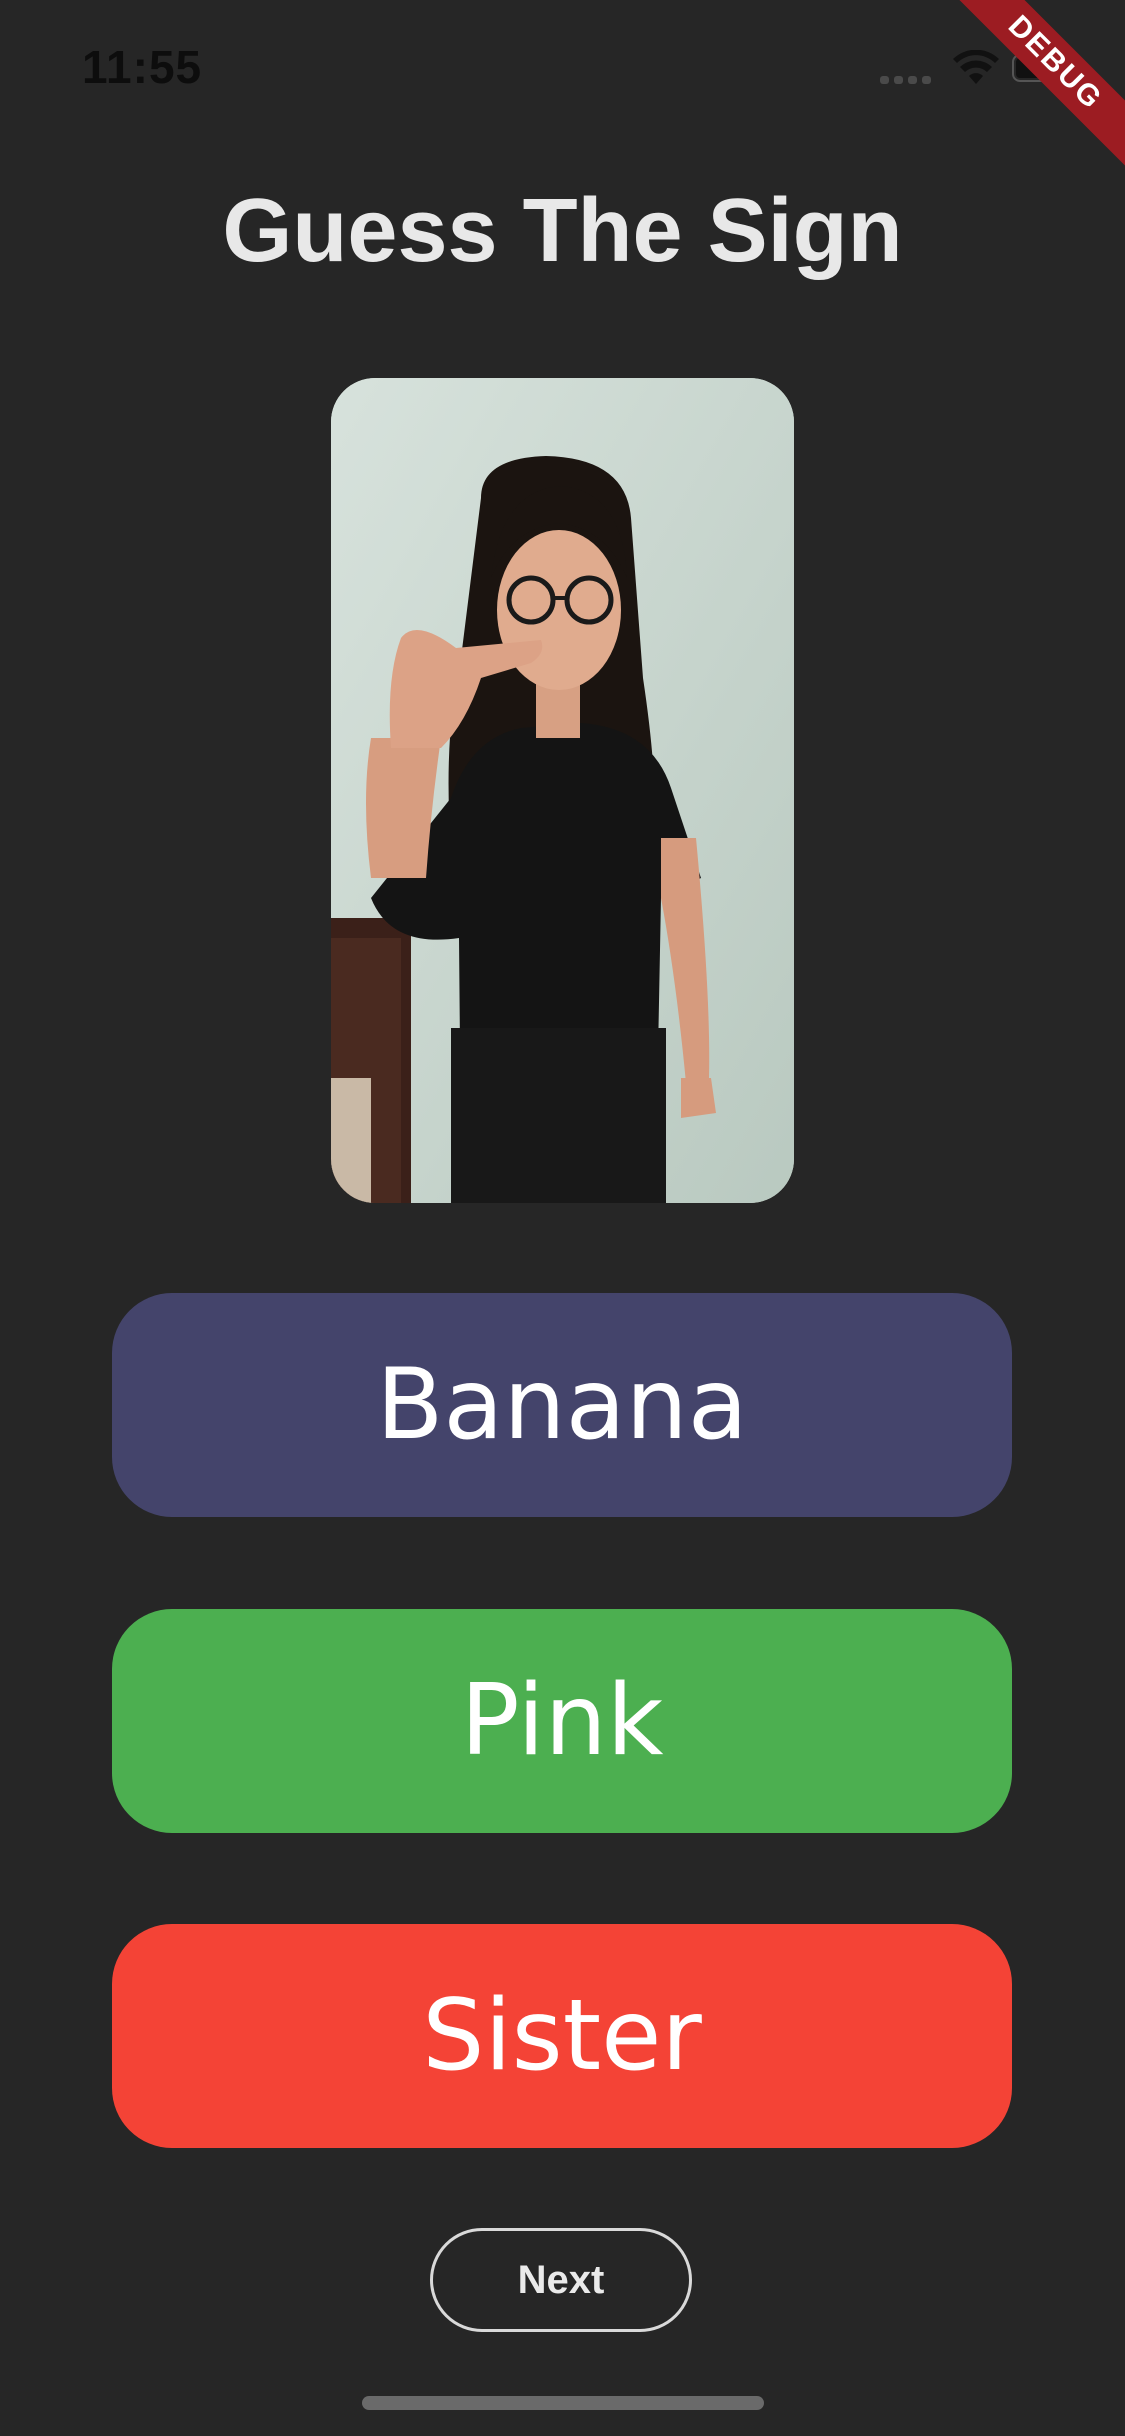 The height and width of the screenshot is (2436, 1125). What do you see at coordinates (908, 80) in the screenshot?
I see `cellular-signal-icon` at bounding box center [908, 80].